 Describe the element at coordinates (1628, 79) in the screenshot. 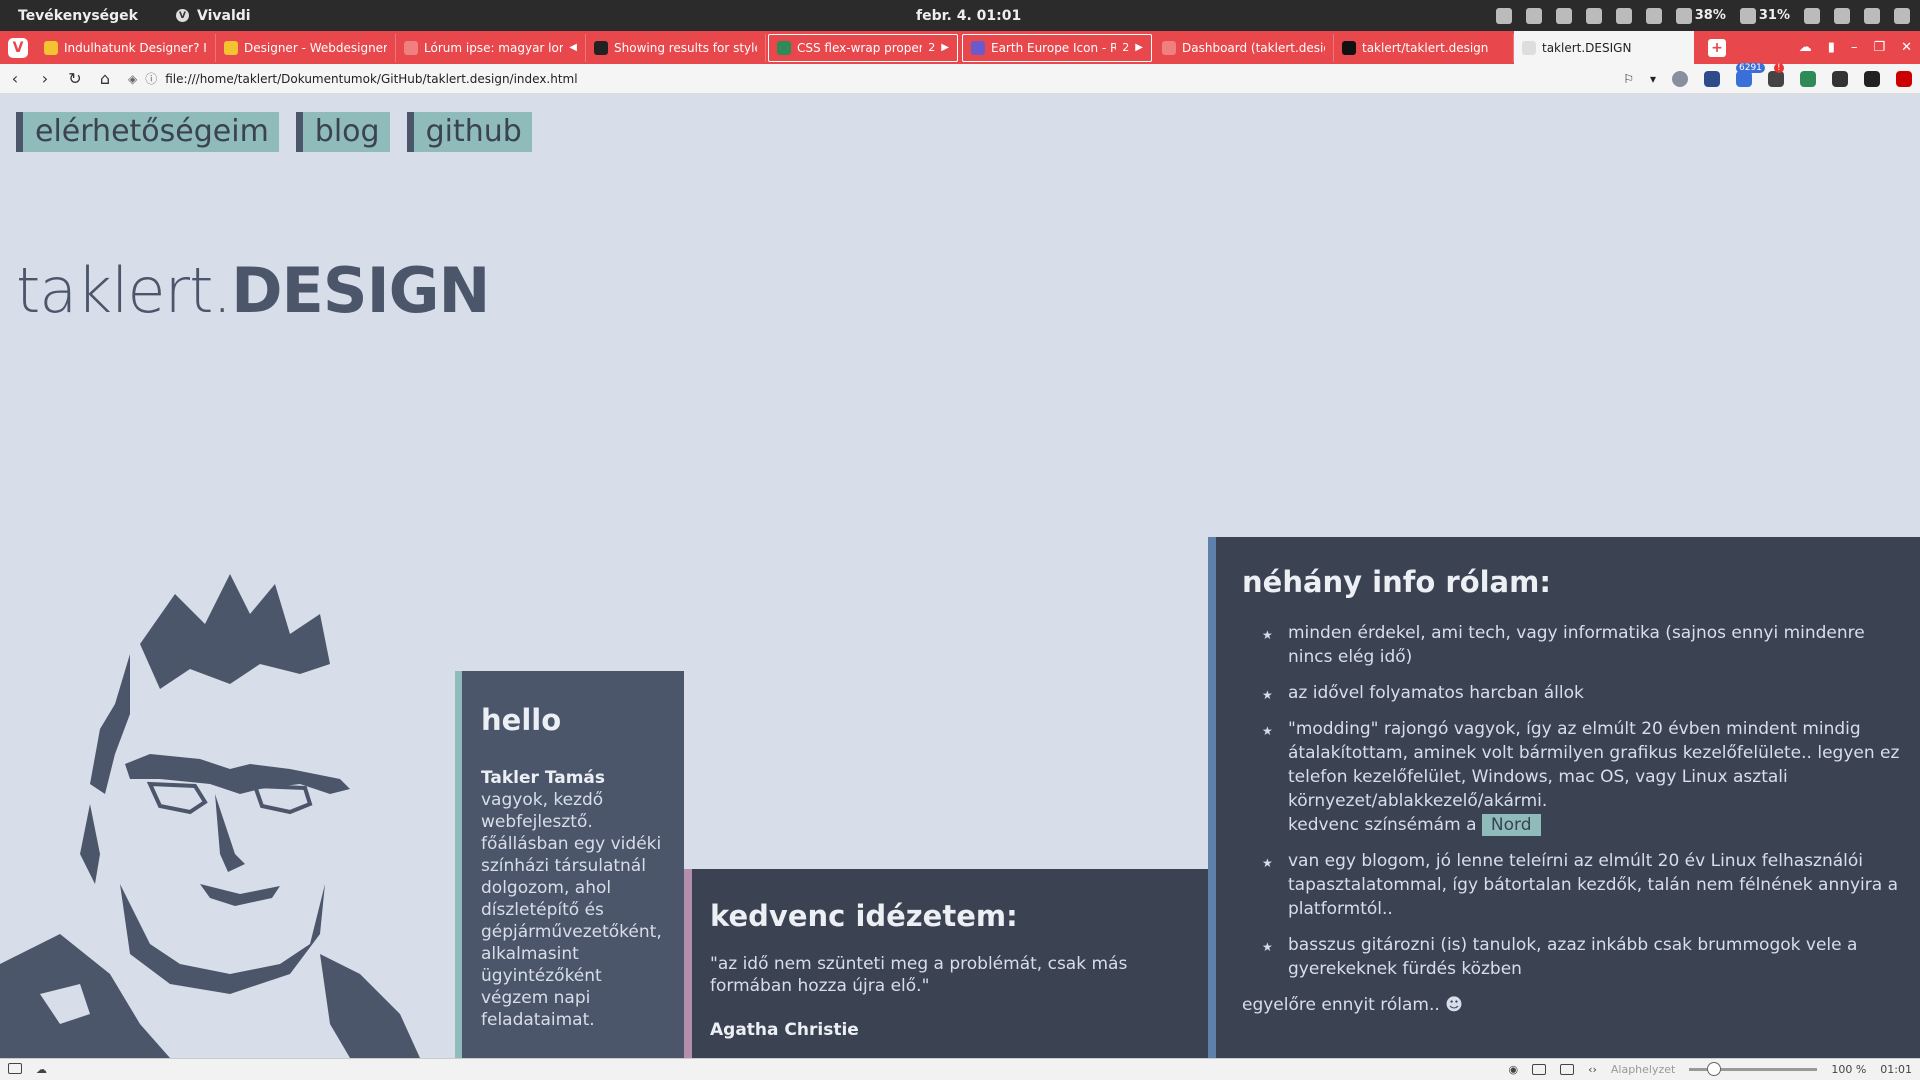

I see `bookmark-icon: ⚐` at that location.